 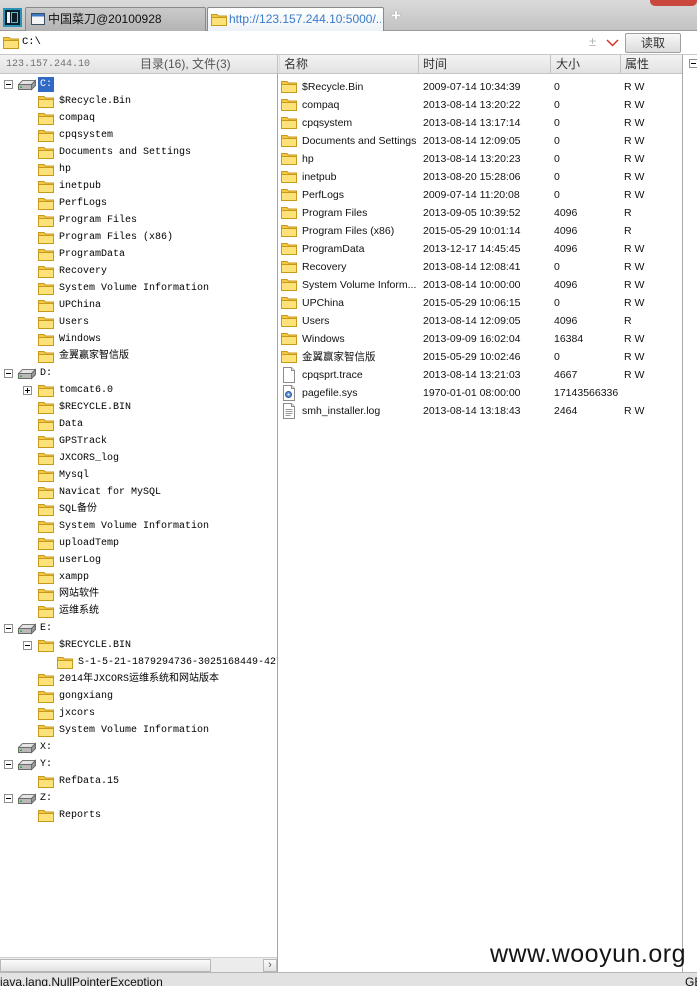 I want to click on window-close-button, so click(x=673, y=3).